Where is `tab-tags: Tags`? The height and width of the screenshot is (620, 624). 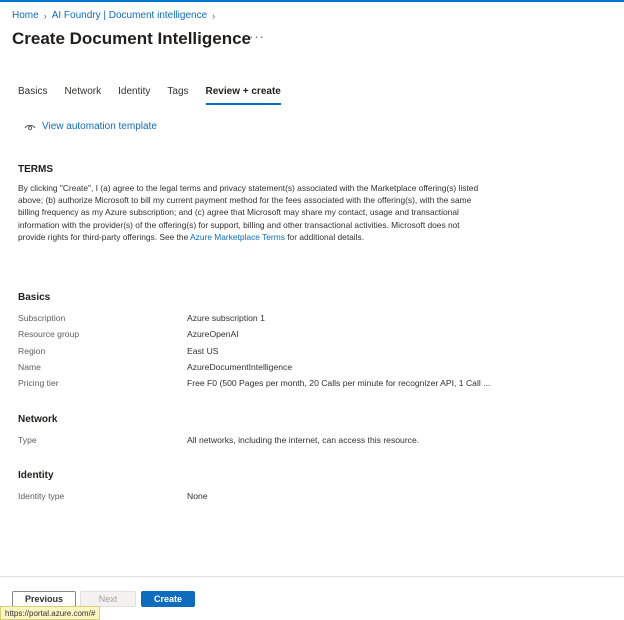
tab-tags: Tags is located at coordinates (177, 95).